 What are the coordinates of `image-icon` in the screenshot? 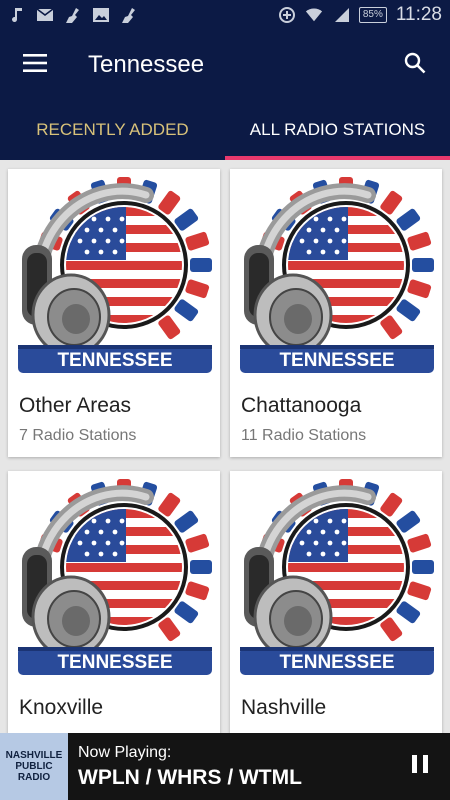 It's located at (101, 15).